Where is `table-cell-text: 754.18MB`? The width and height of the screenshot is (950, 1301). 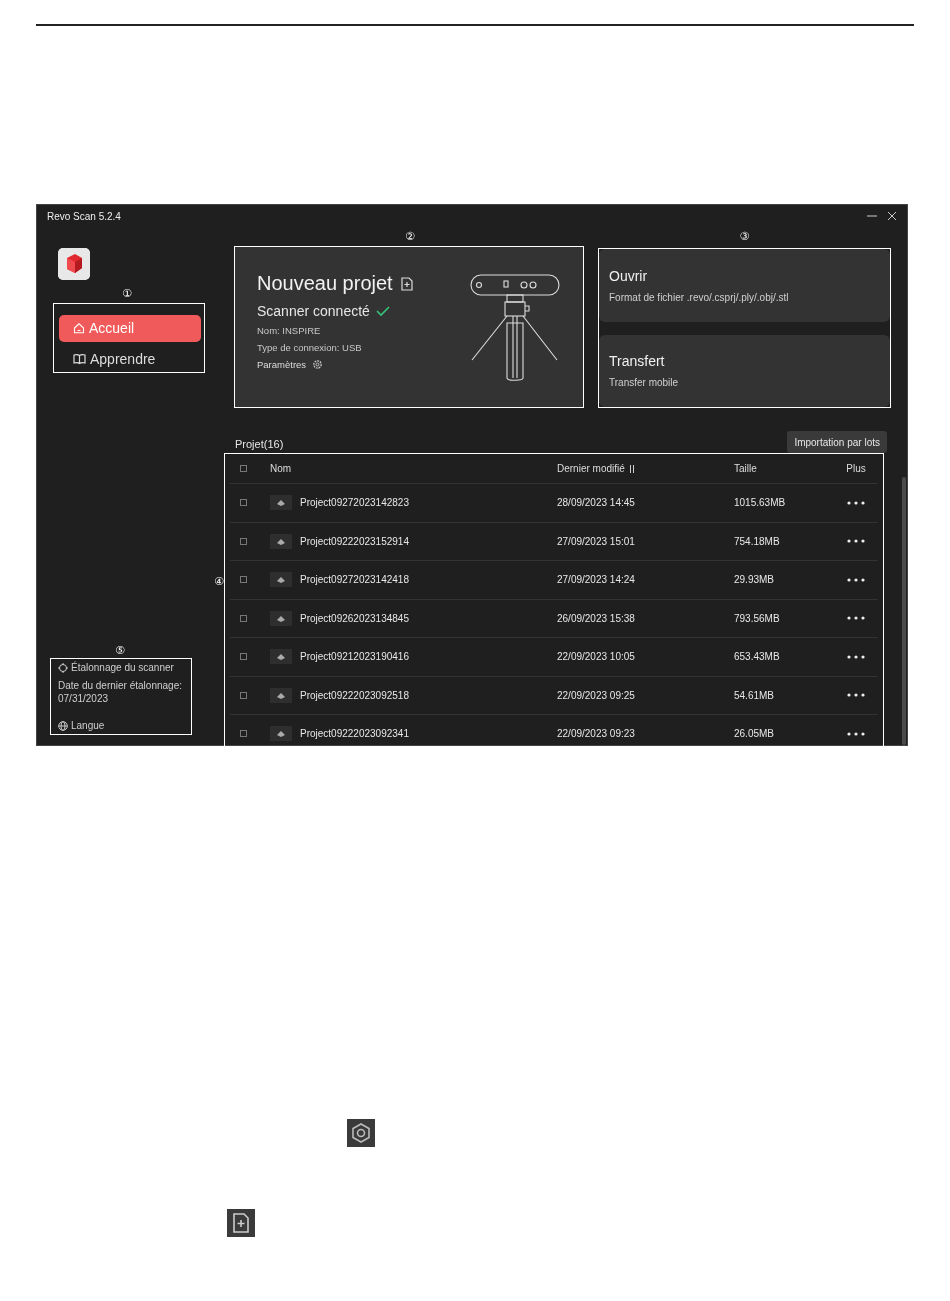
table-cell-text: 754.18MB is located at coordinates (757, 541).